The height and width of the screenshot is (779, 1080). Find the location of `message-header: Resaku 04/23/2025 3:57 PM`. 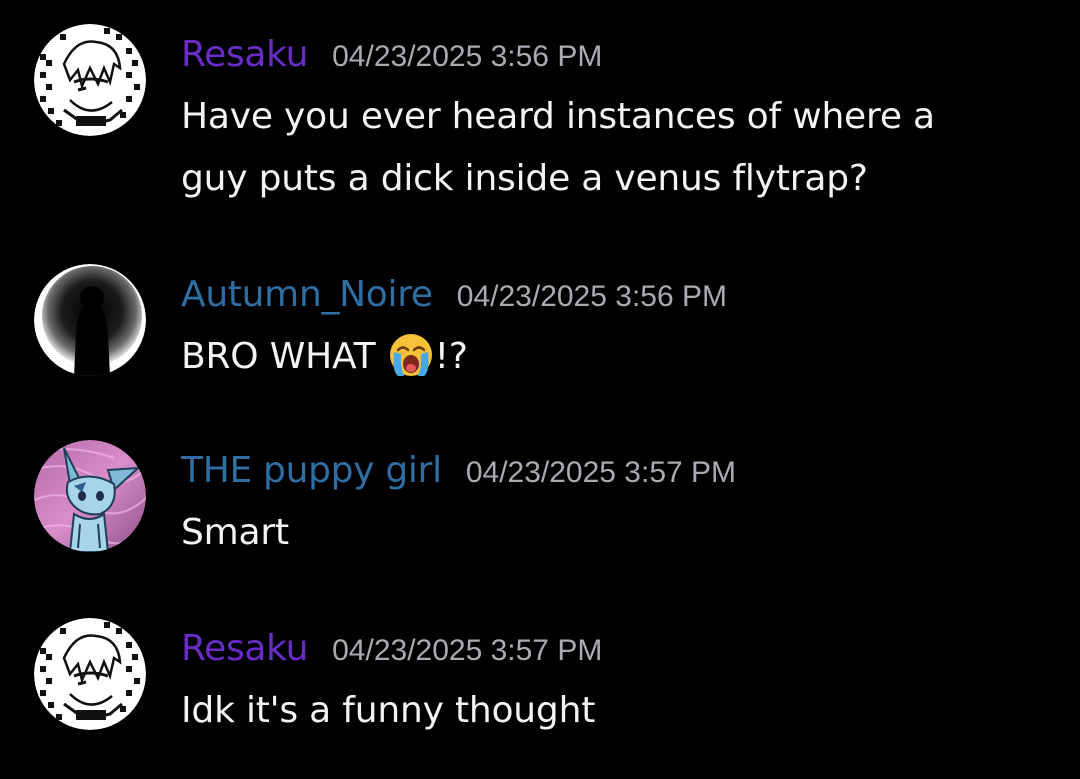

message-header: Resaku 04/23/2025 3:57 PM is located at coordinates (391, 648).